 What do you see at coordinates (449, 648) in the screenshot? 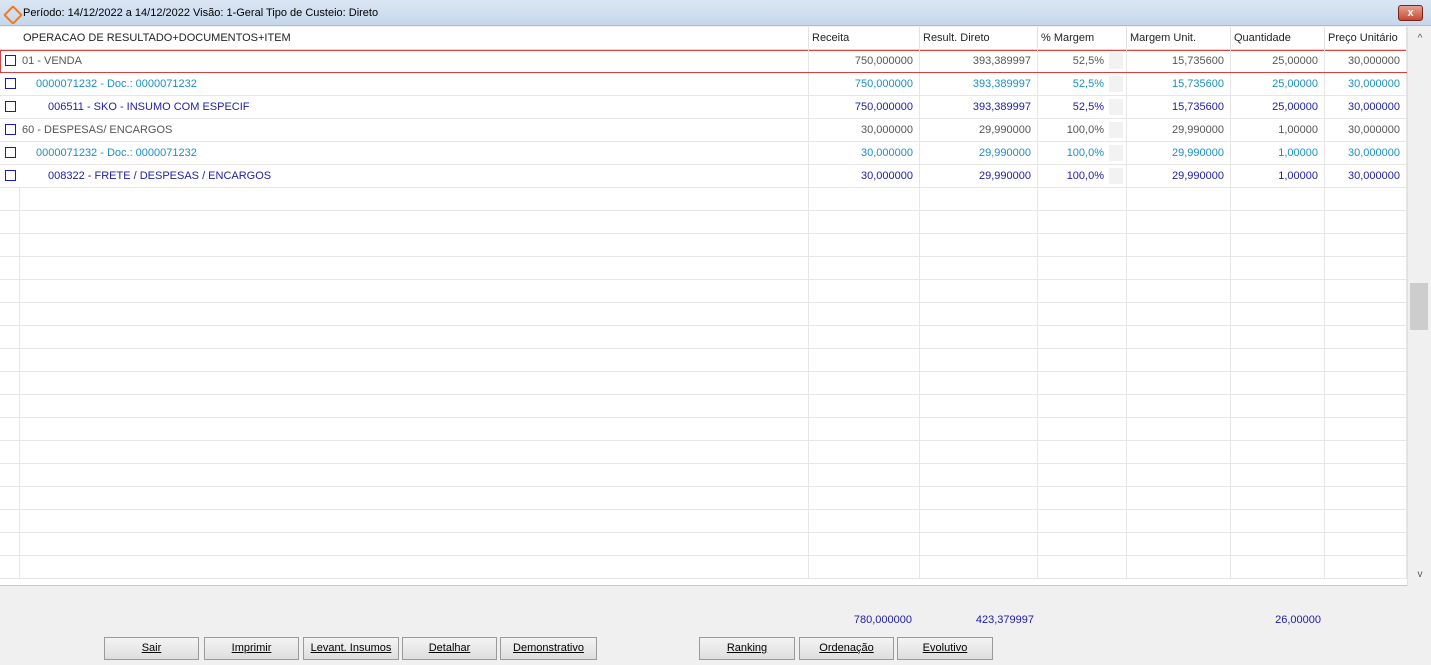
I see `detalhar-button: Detalhar` at bounding box center [449, 648].